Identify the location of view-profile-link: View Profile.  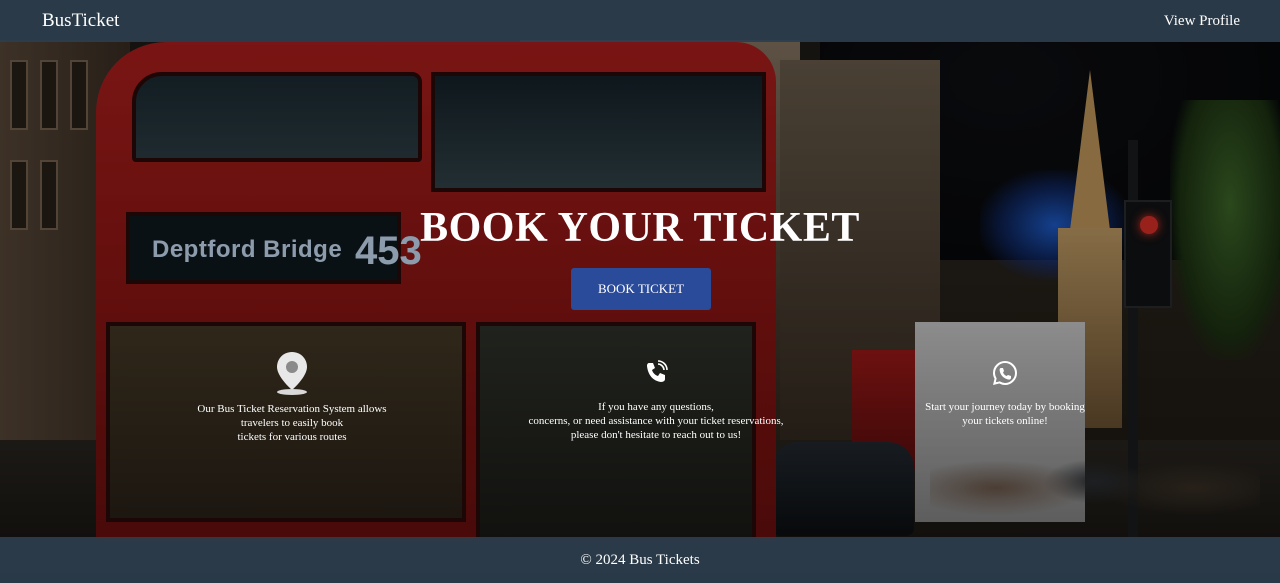
(1202, 21).